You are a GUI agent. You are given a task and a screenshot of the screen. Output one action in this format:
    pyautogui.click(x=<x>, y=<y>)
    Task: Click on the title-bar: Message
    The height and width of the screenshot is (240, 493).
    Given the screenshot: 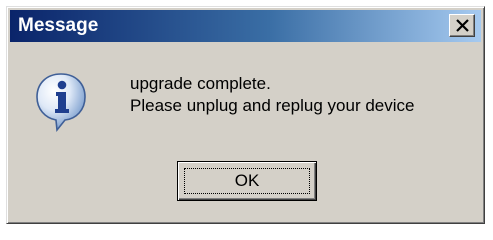 What is the action you would take?
    pyautogui.click(x=245, y=26)
    